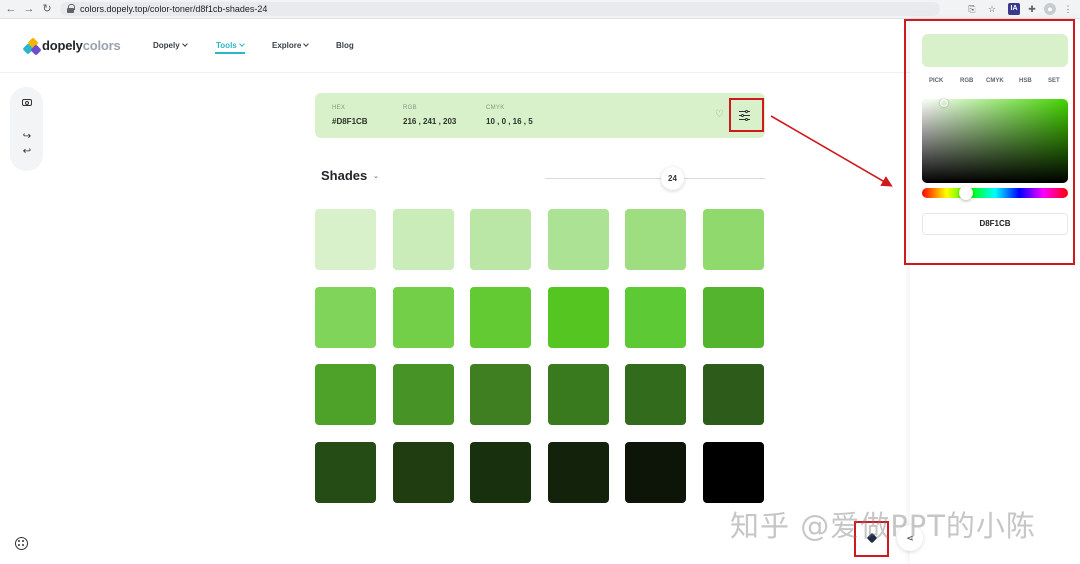 The height and width of the screenshot is (564, 1080). Describe the element at coordinates (1068, 9) in the screenshot. I see `more-menu-icon: ⋮` at that location.